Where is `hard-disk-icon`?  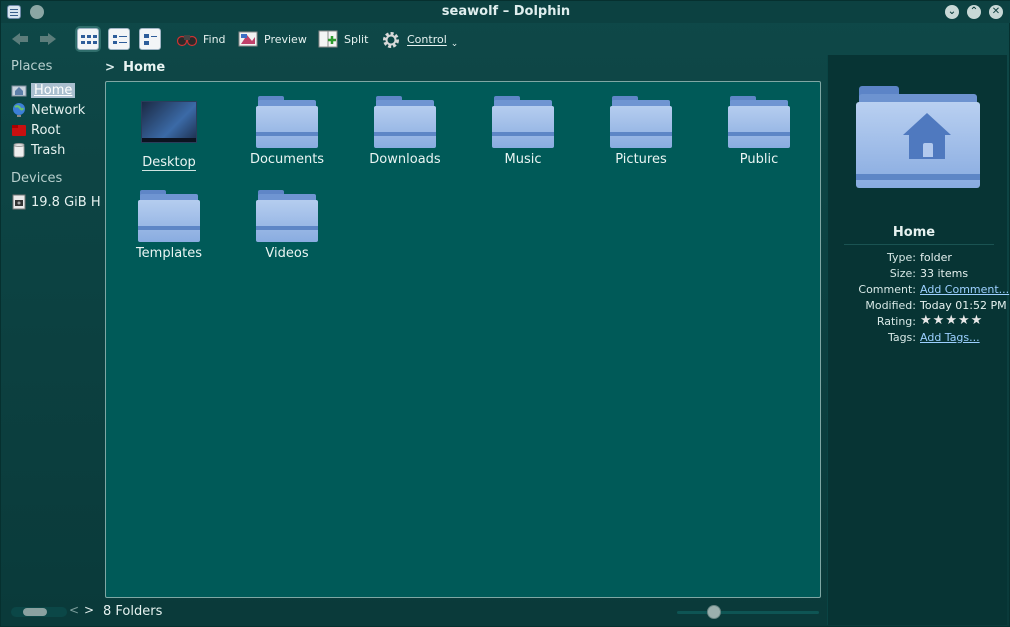 hard-disk-icon is located at coordinates (19, 202).